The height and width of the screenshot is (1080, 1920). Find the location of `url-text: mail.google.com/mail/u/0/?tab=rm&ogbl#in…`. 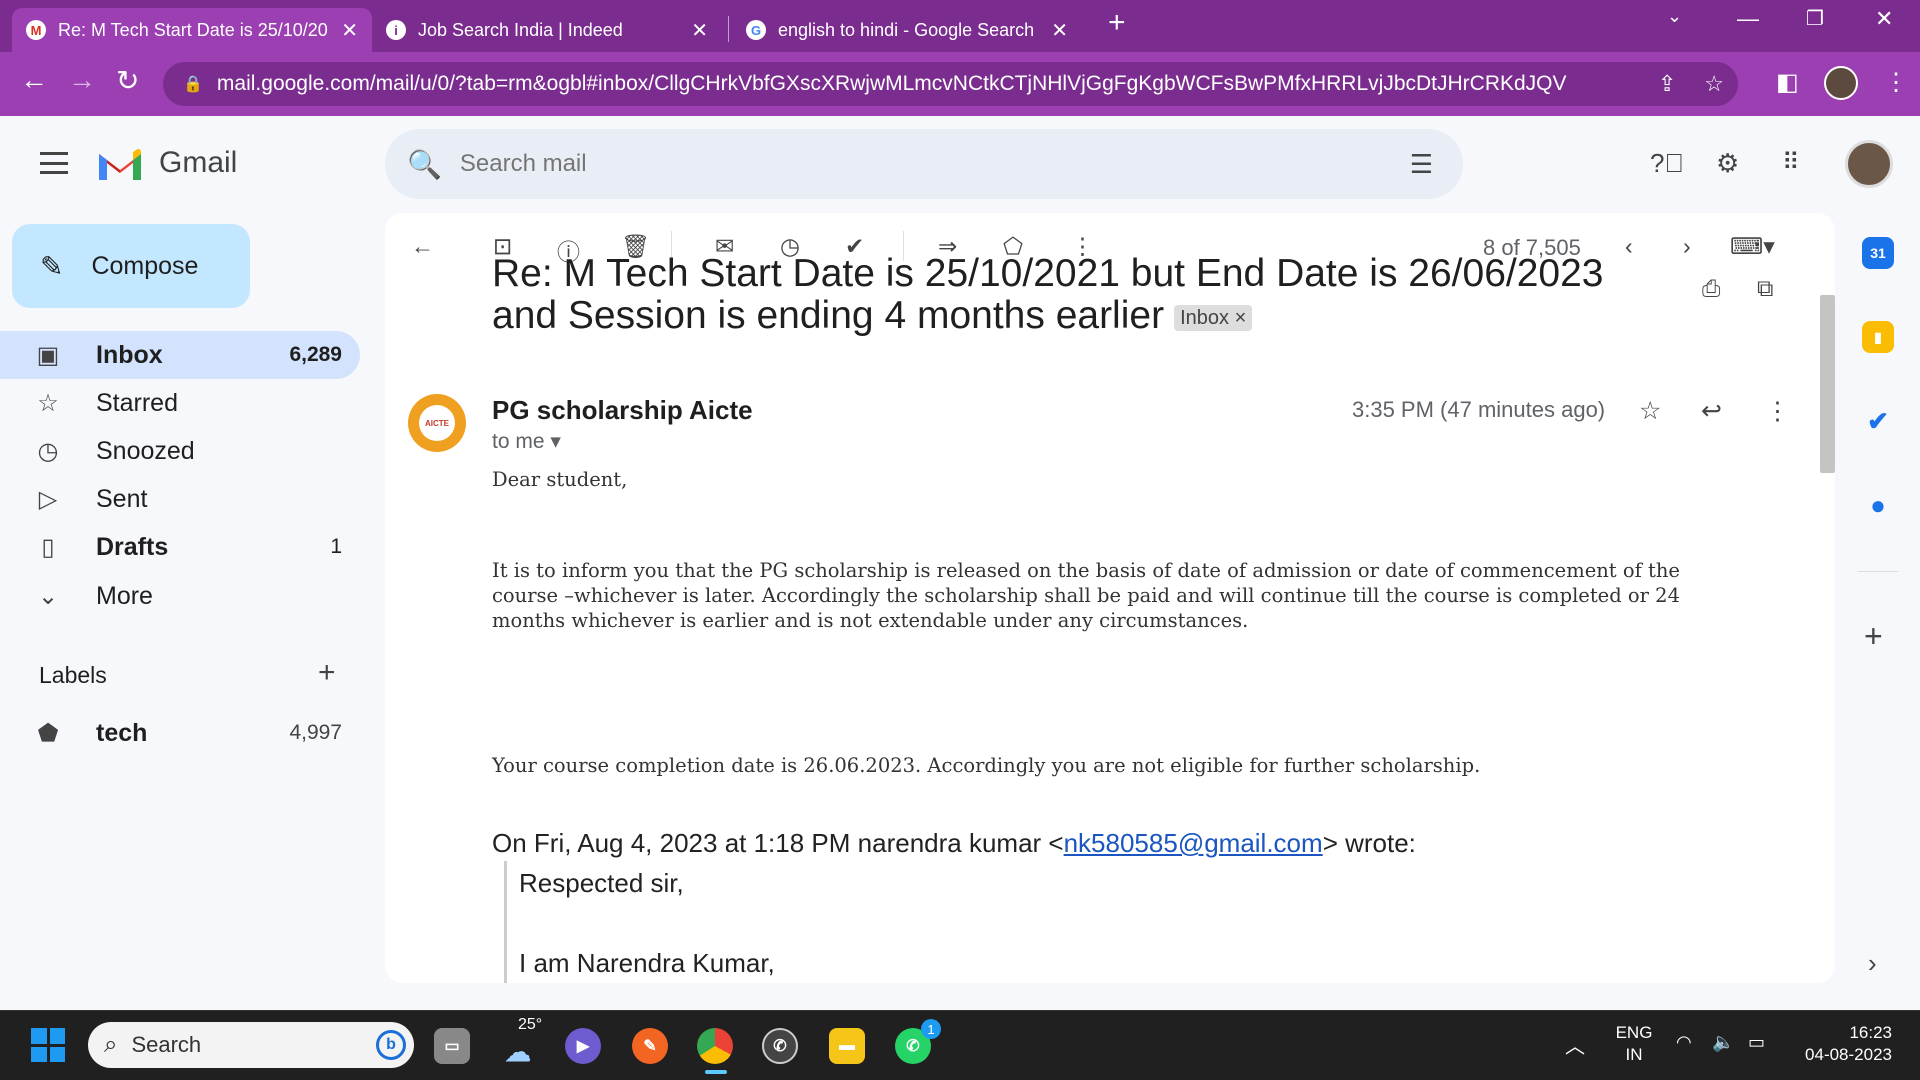

url-text: mail.google.com/mail/u/0/?tab=rm&ogbl#in… is located at coordinates (930, 84).